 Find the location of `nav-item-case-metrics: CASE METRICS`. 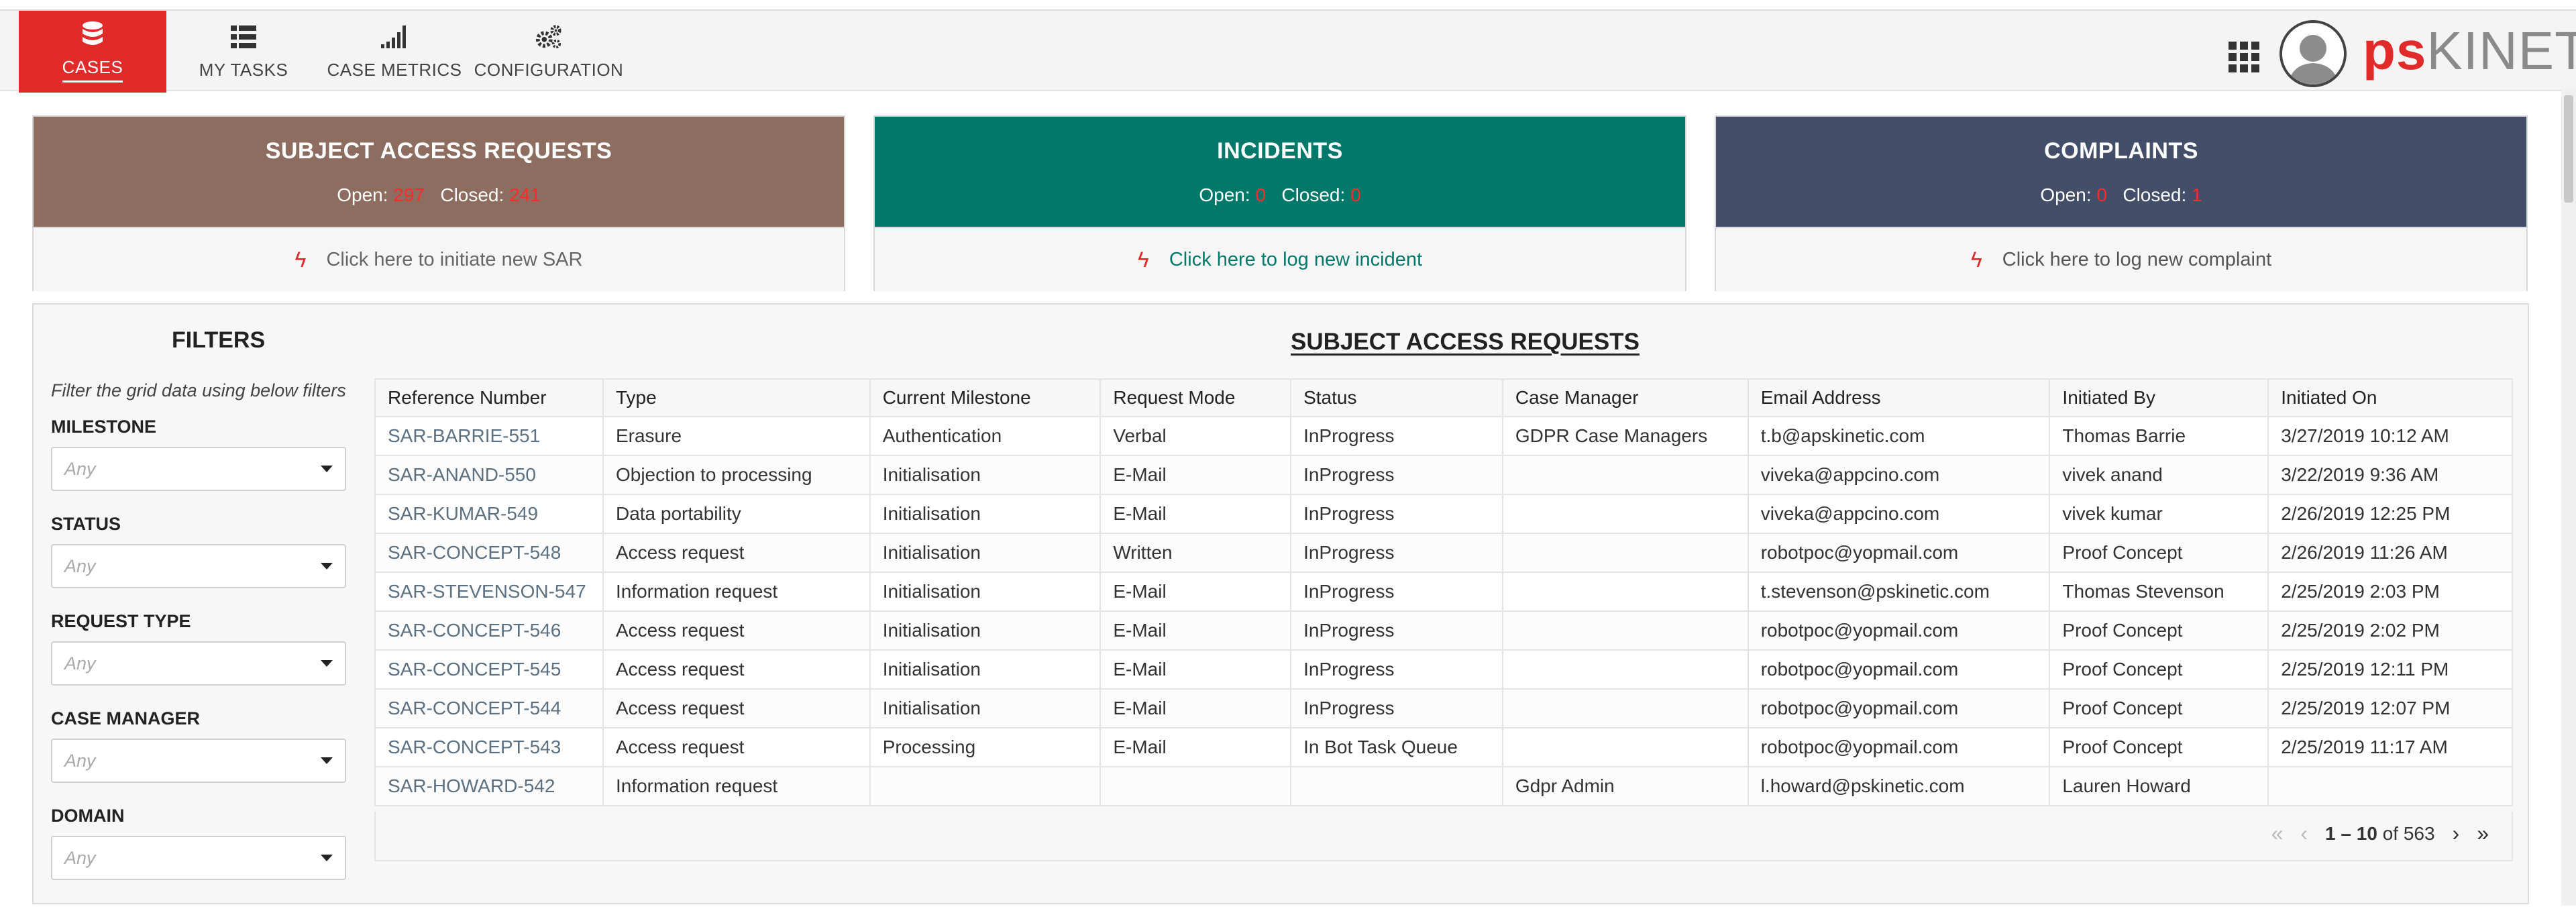

nav-item-case-metrics: CASE METRICS is located at coordinates (394, 52).